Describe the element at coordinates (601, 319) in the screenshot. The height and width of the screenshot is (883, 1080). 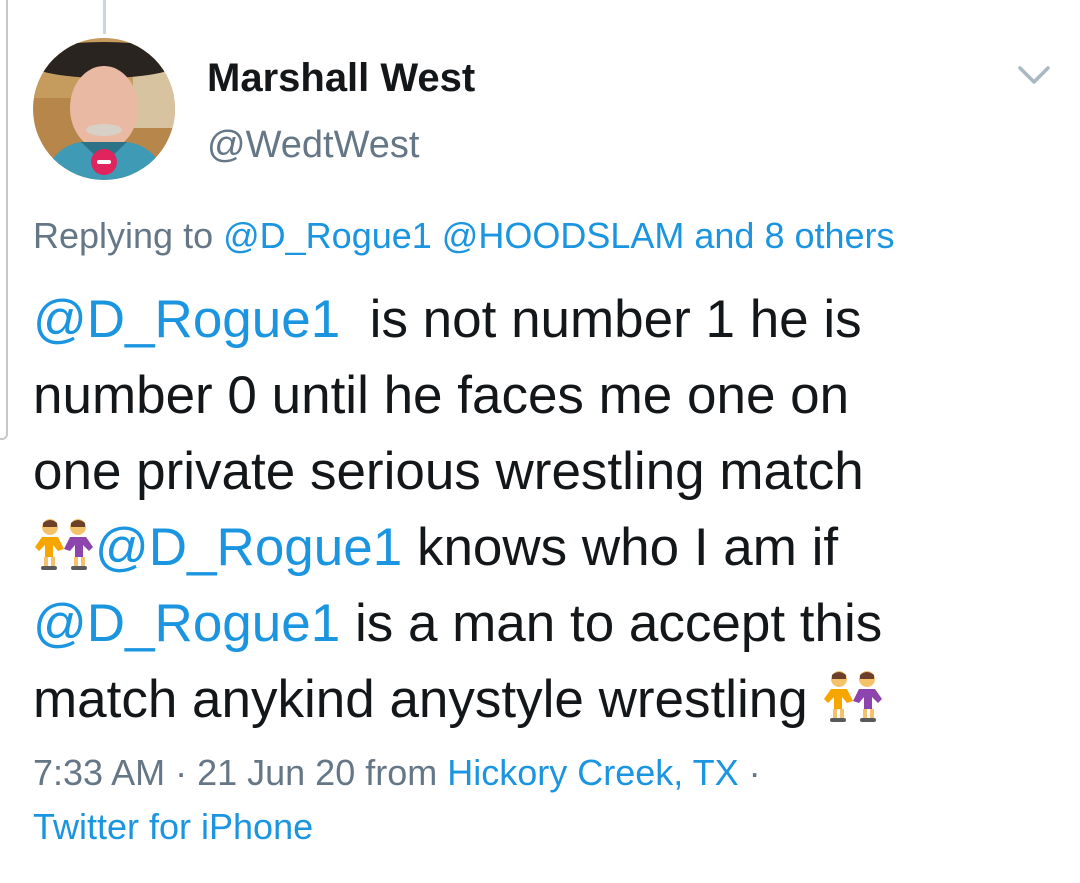
I see `body-text: is not number 1 he is` at that location.